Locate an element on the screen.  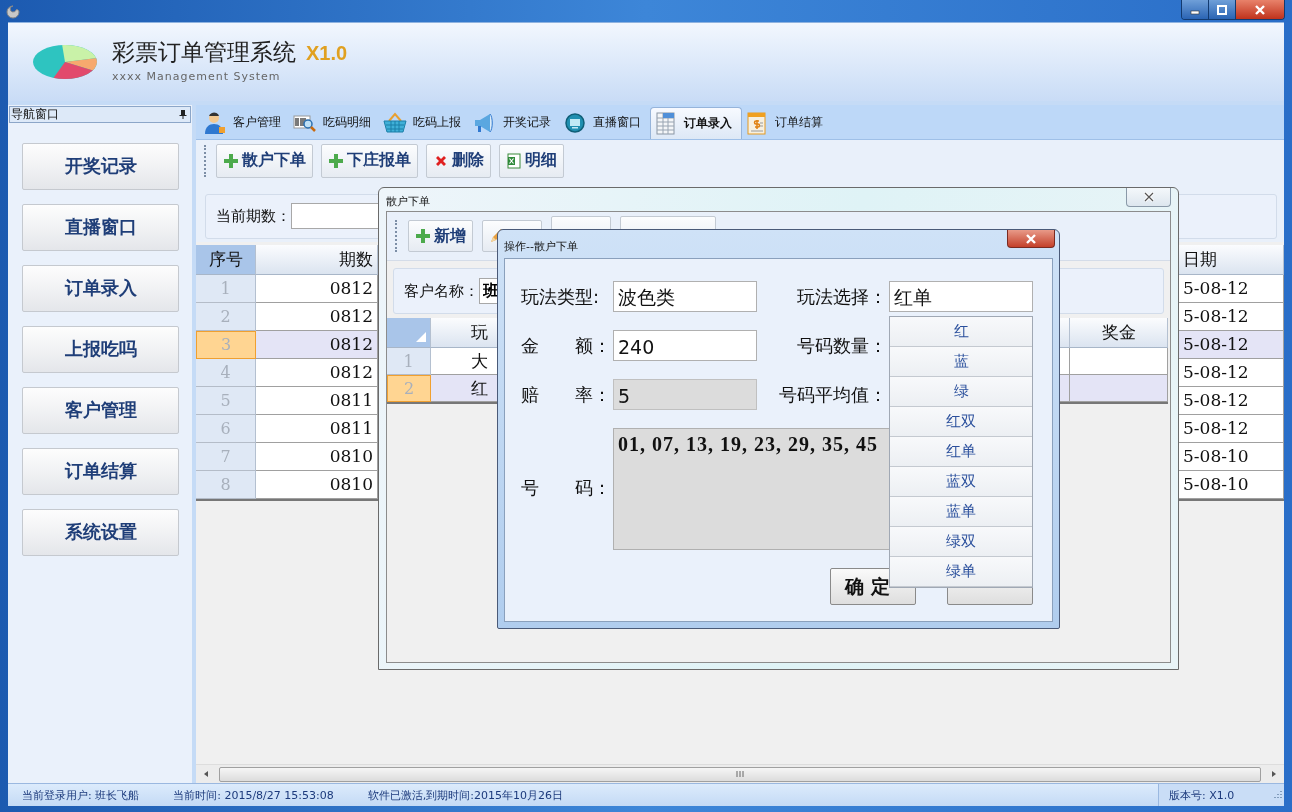
tab-label: 订单结算 is located at coordinates (799, 123).